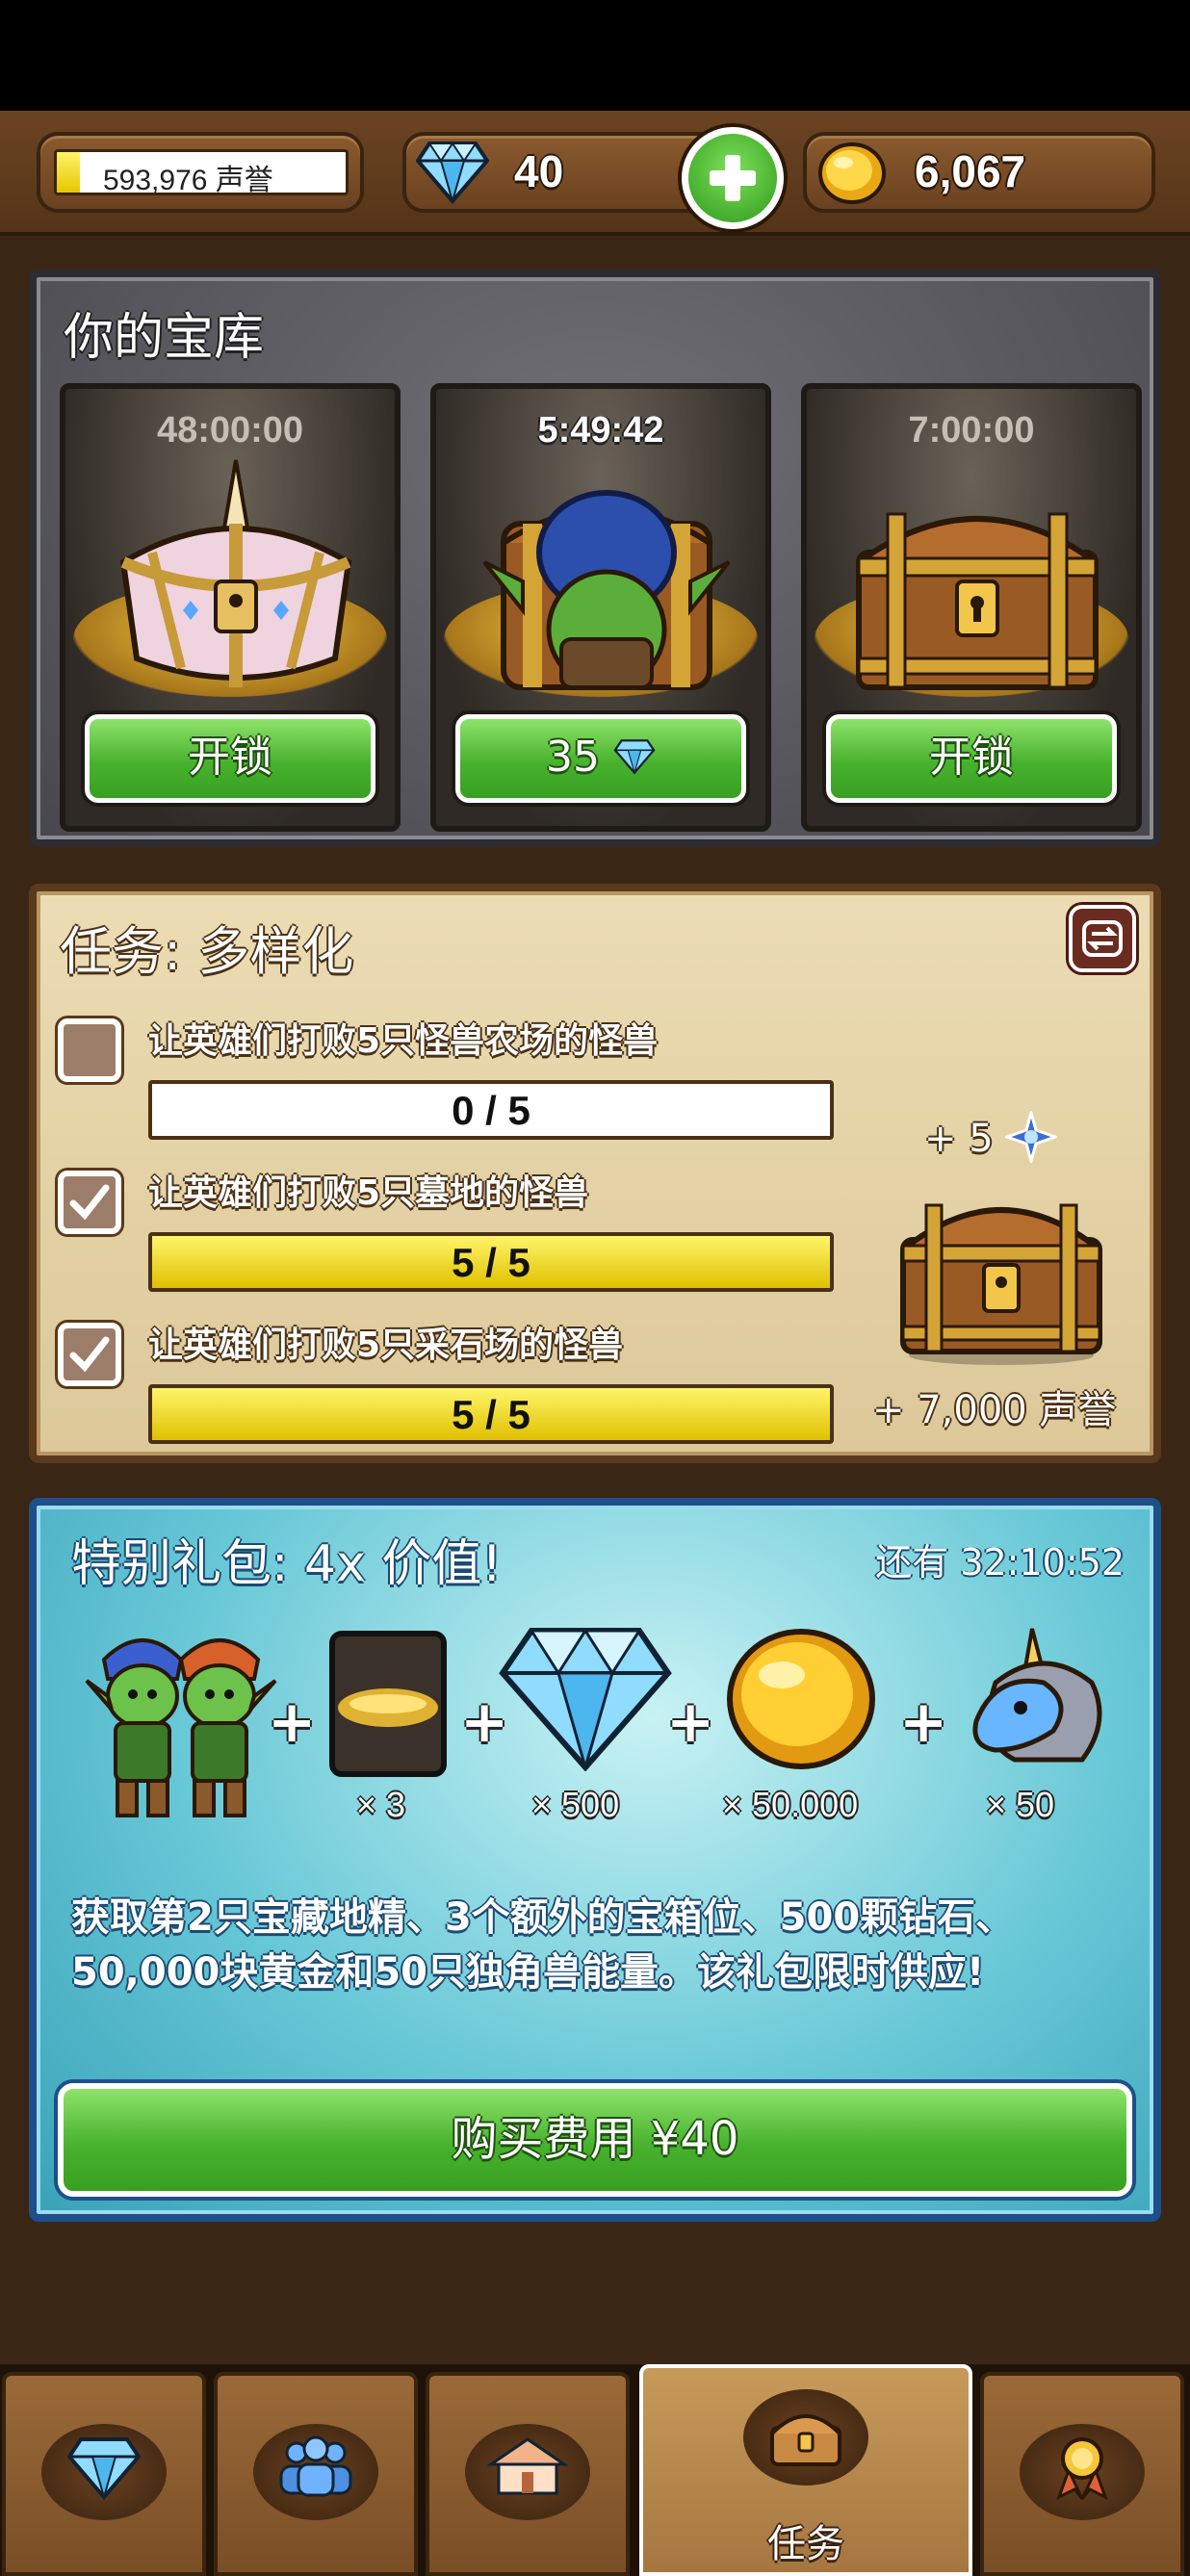 The height and width of the screenshot is (2576, 1190). Describe the element at coordinates (806, 2440) in the screenshot. I see `chest-icon` at that location.